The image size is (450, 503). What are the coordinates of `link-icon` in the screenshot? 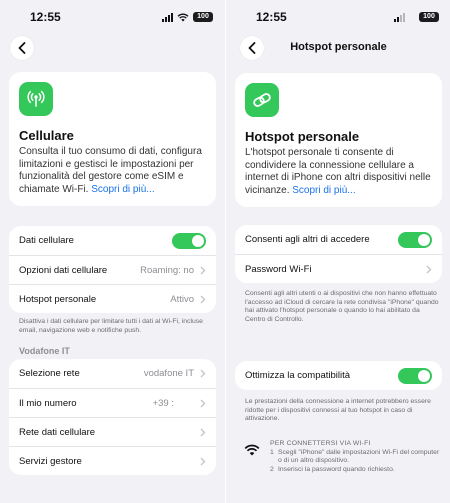 It's located at (262, 100).